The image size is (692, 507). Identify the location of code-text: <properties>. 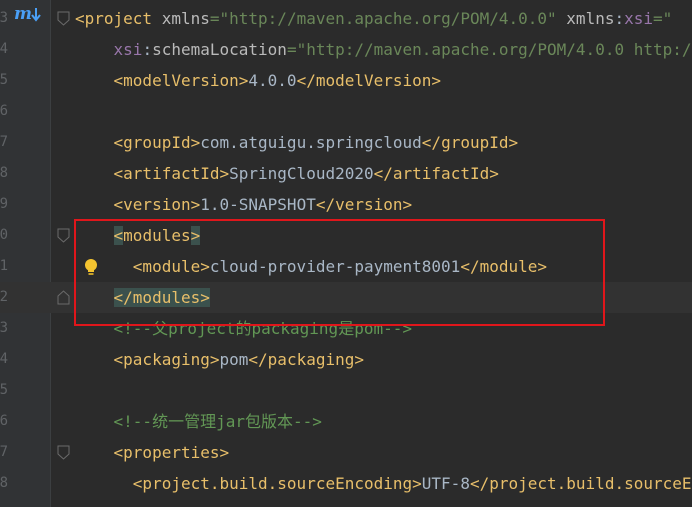
(152, 452).